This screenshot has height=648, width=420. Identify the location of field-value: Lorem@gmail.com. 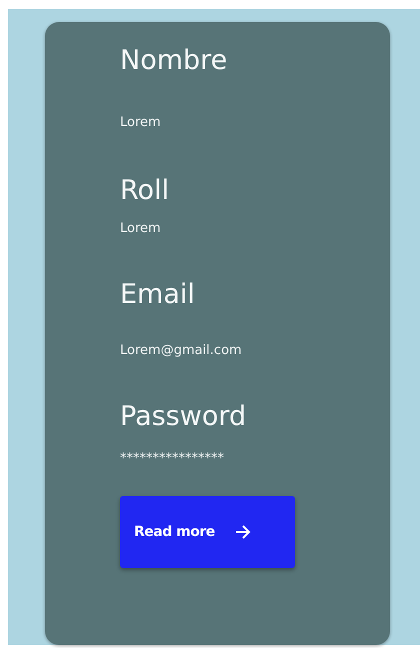
(181, 351).